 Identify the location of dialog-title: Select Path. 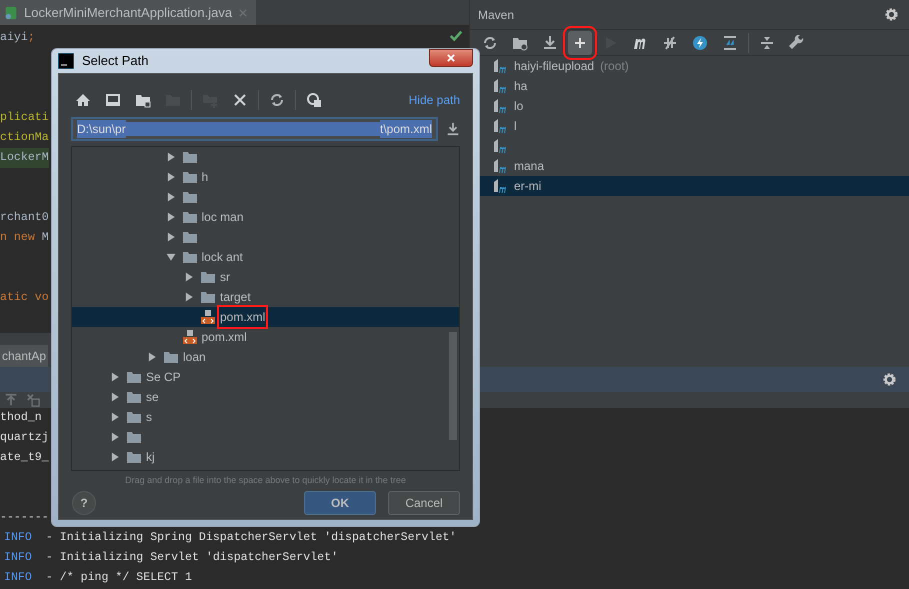
(115, 61).